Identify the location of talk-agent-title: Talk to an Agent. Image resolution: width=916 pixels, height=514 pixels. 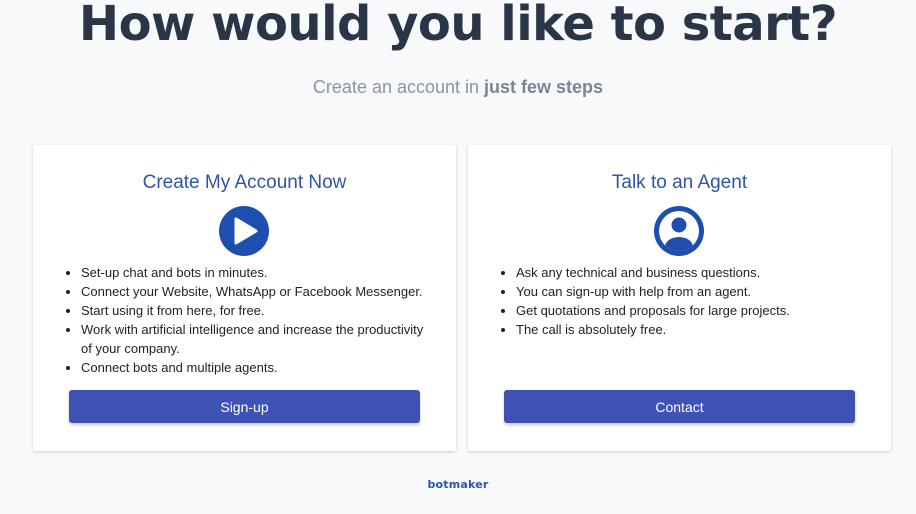
(679, 182).